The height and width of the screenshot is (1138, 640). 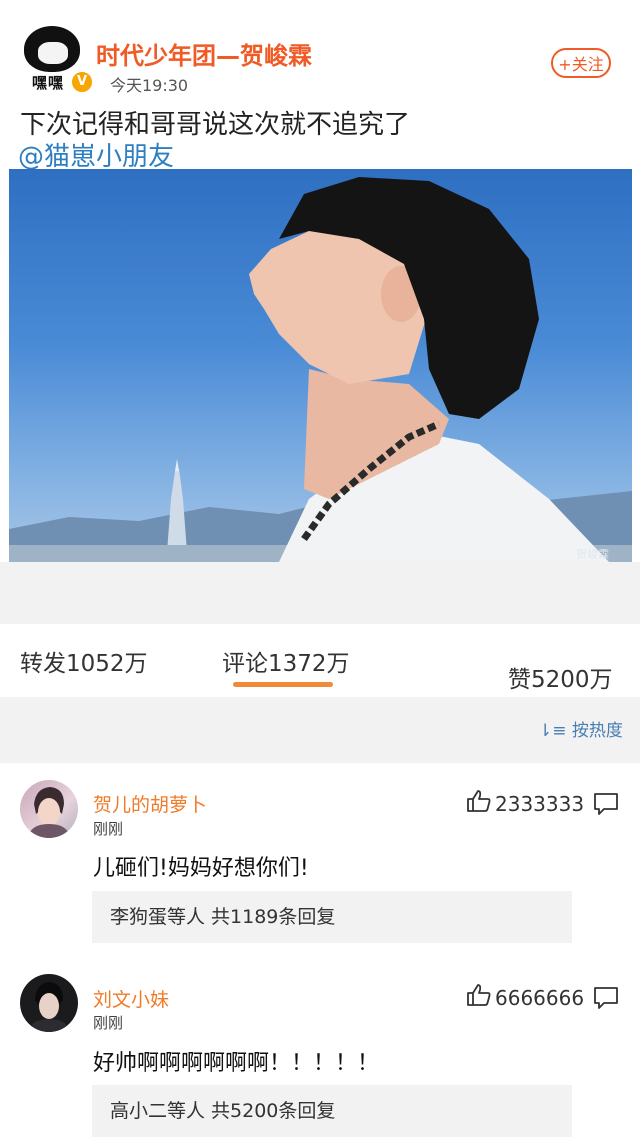 What do you see at coordinates (177, 465) in the screenshot?
I see `tower-tip` at bounding box center [177, 465].